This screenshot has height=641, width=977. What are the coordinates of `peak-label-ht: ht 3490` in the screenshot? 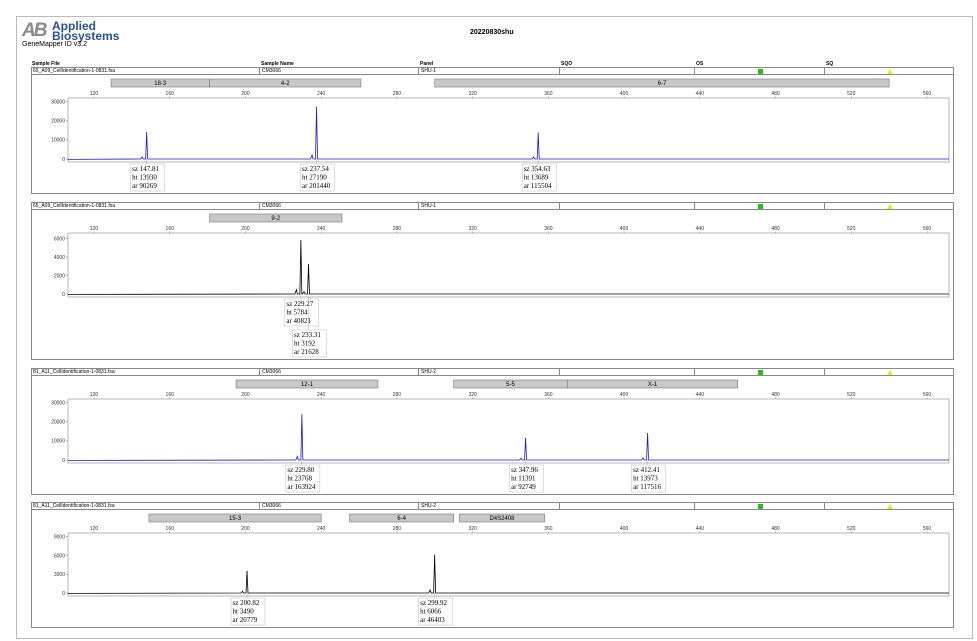 It's located at (244, 612).